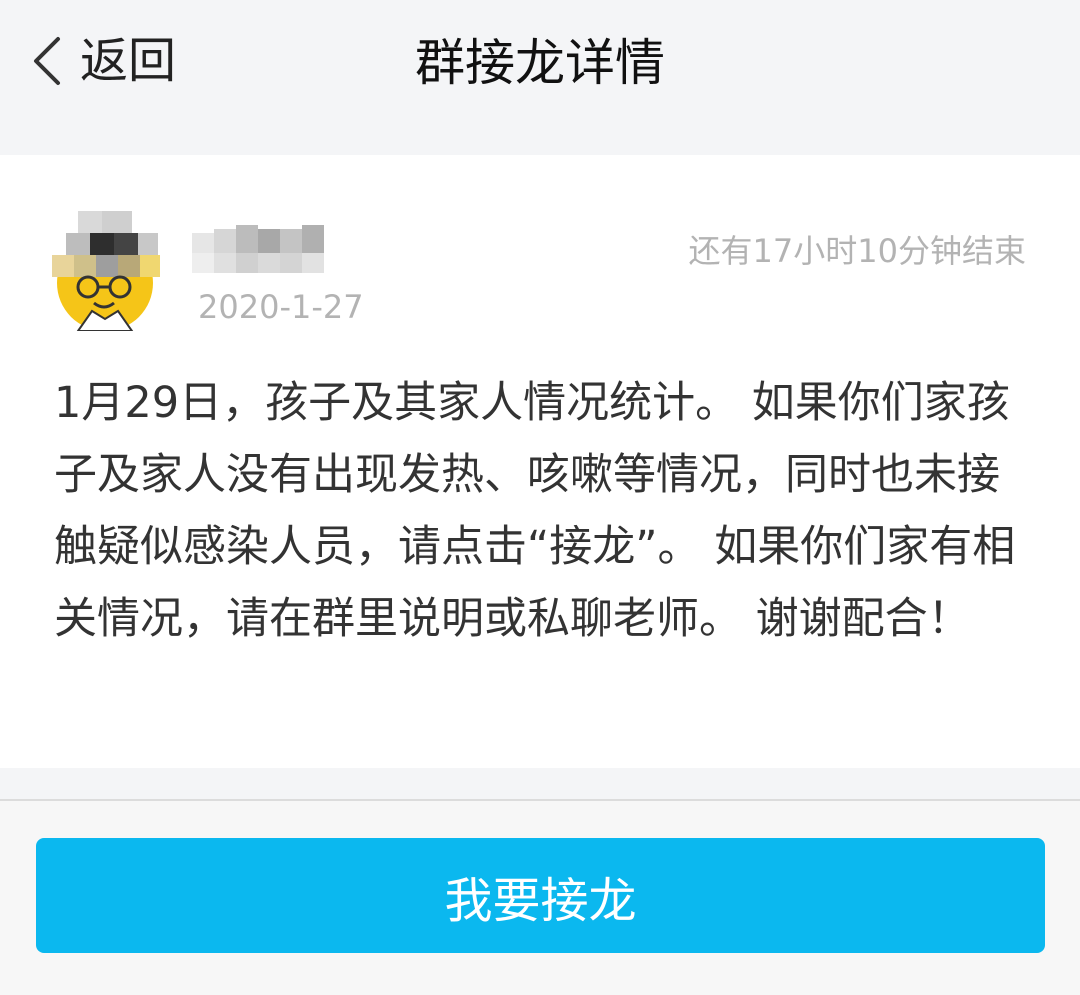 This screenshot has height=995, width=1080. What do you see at coordinates (105, 269) in the screenshot?
I see `user-avatar` at bounding box center [105, 269].